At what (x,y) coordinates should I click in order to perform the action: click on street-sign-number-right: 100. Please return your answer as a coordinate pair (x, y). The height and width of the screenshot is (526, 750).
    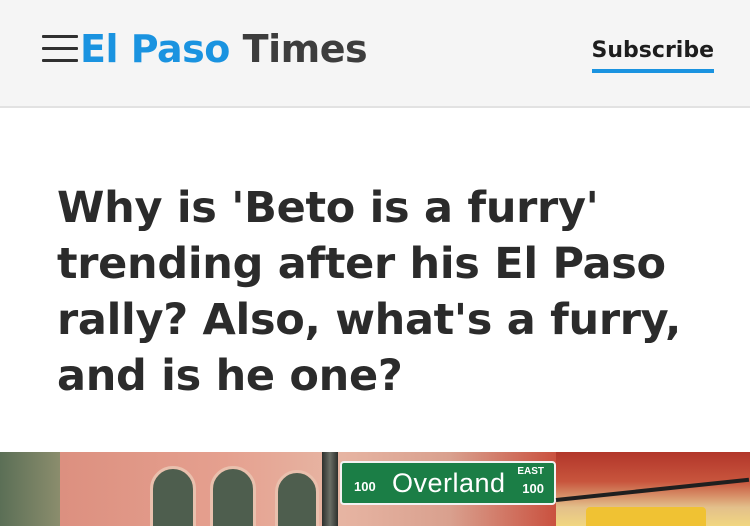
    Looking at the image, I should click on (533, 488).